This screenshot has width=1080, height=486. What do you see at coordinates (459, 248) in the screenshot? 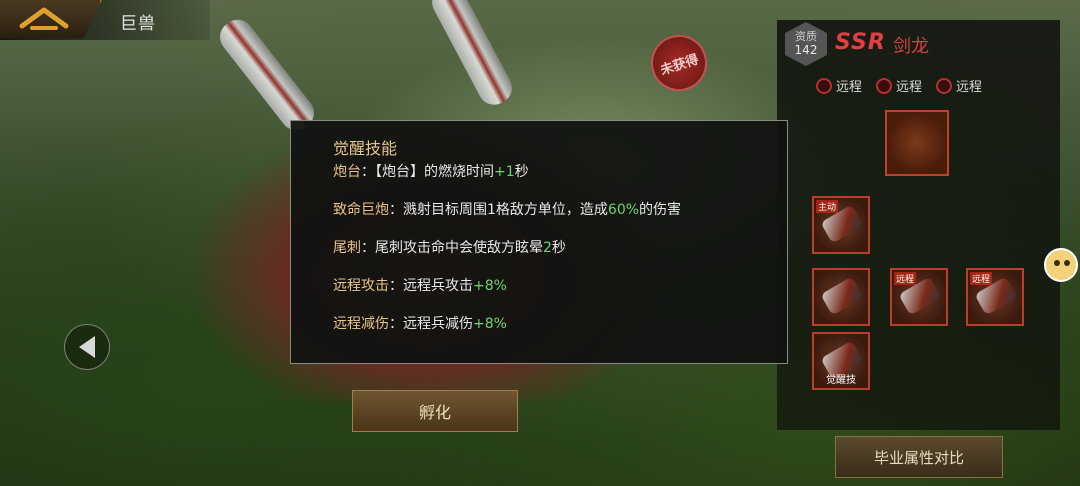
I see `skill-line-text: 尾刺攻击命中会使敌方眩晕` at bounding box center [459, 248].